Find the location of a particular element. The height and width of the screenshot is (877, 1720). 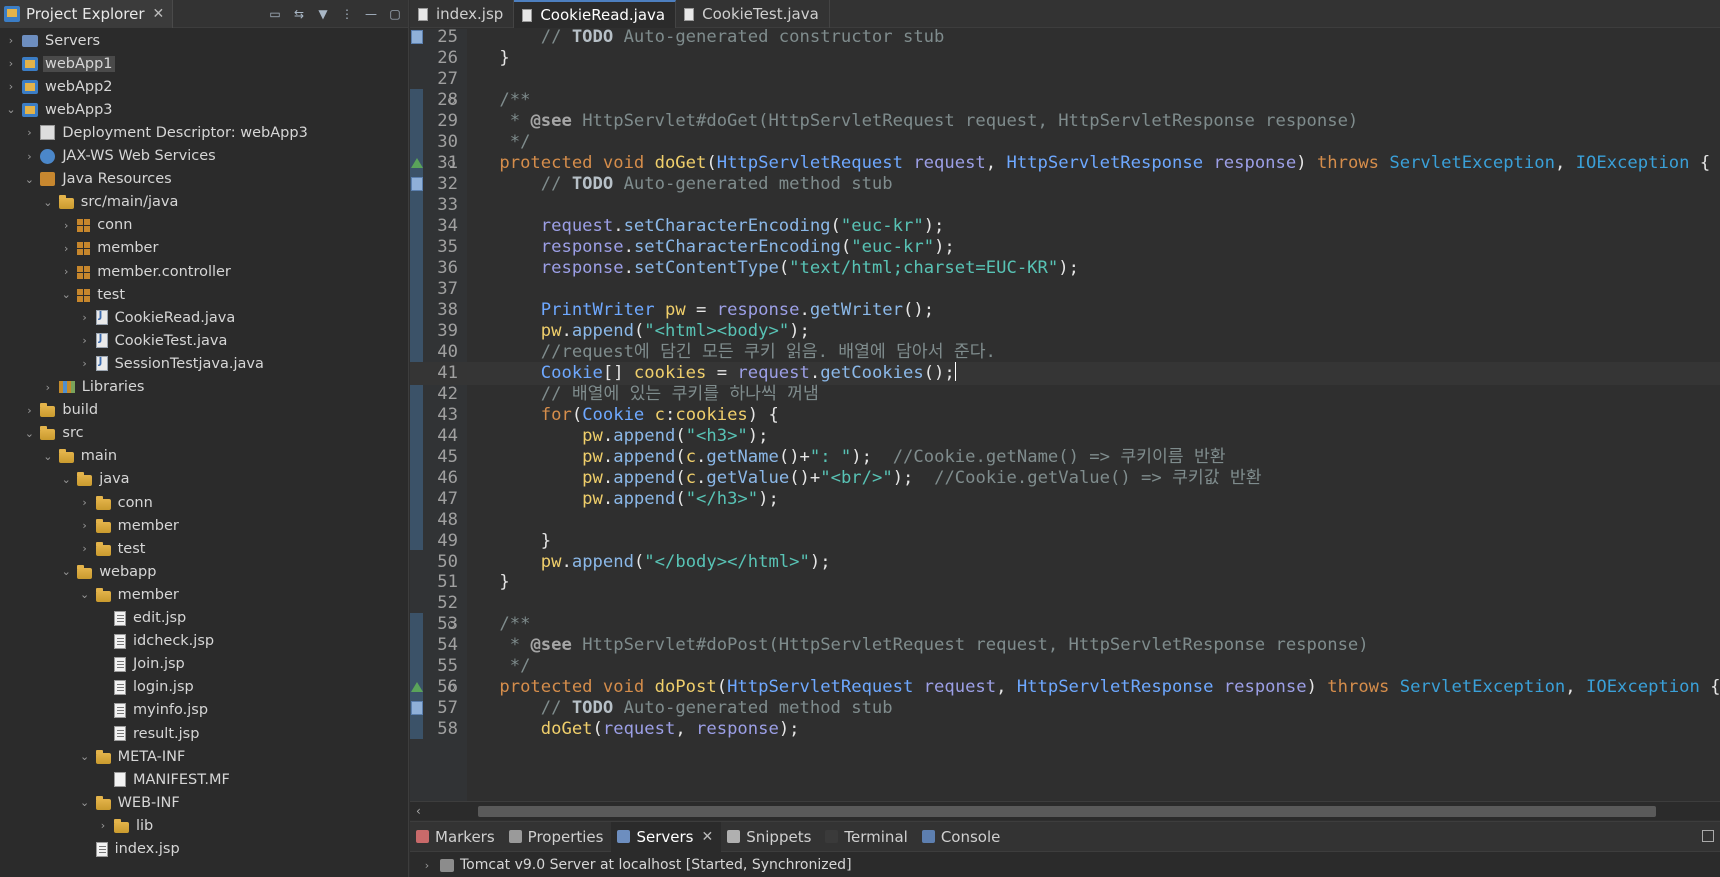

tree-item: myinfo.jsp is located at coordinates (204, 710).